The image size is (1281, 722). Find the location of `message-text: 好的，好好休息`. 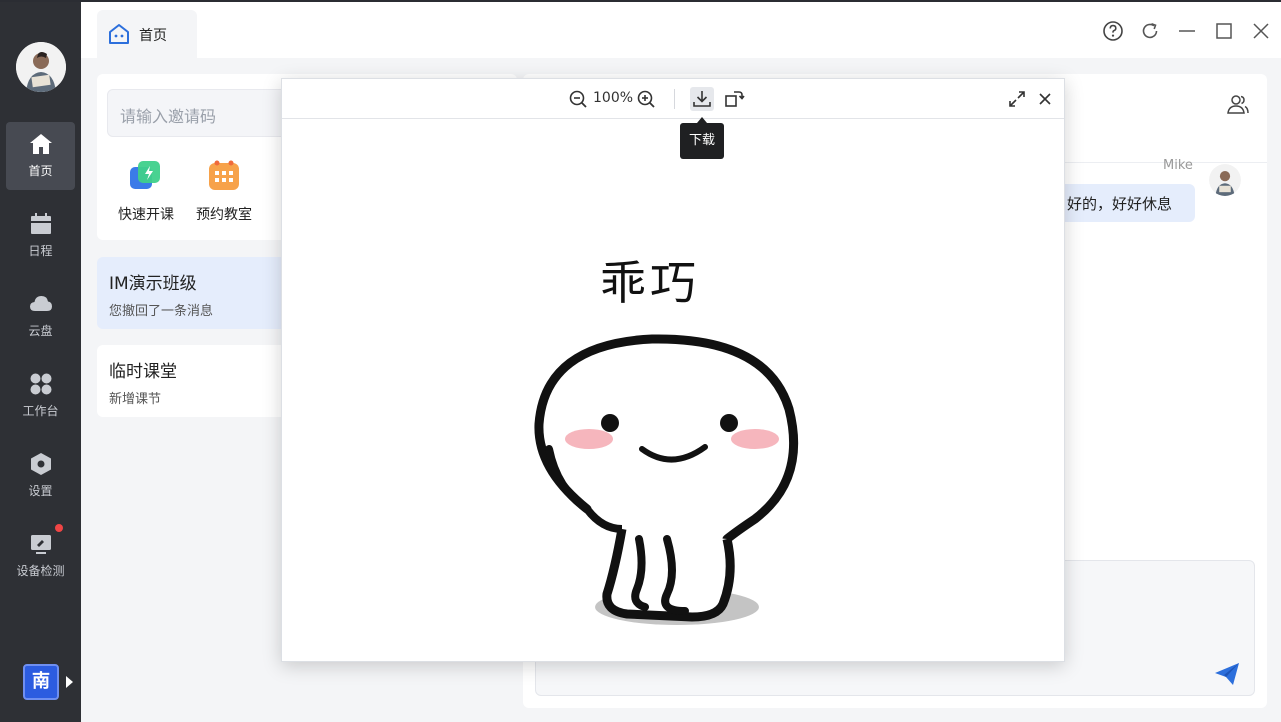

message-text: 好的，好好休息 is located at coordinates (1120, 204).